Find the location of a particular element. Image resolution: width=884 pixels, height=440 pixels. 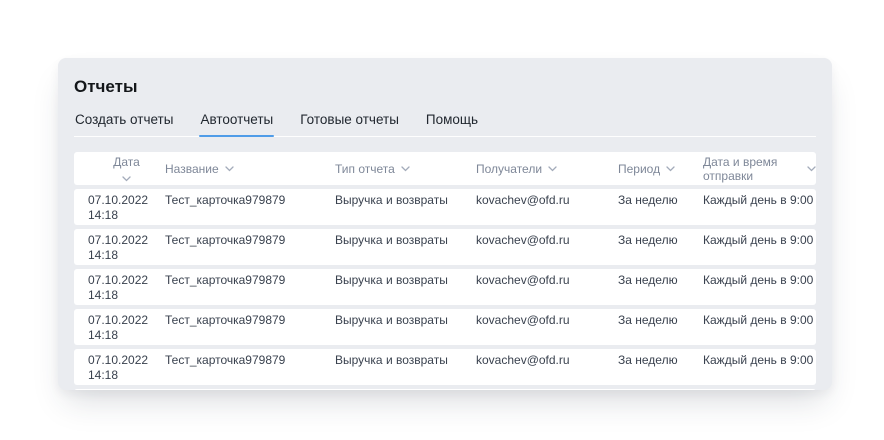

column-header-label: Дата и время отправки is located at coordinates (740, 168).